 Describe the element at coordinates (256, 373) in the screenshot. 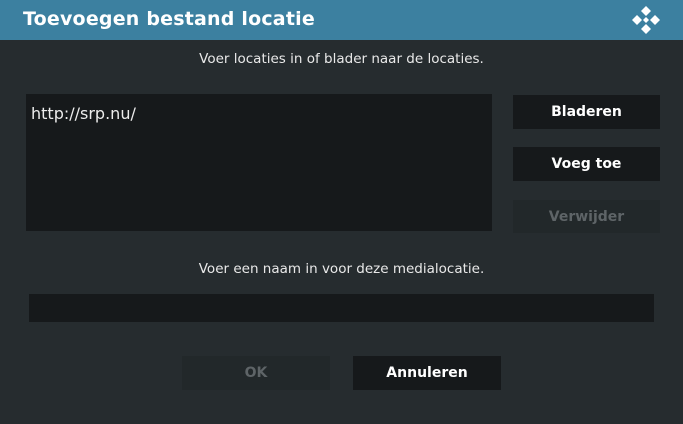

I see `ok-button: OK` at that location.